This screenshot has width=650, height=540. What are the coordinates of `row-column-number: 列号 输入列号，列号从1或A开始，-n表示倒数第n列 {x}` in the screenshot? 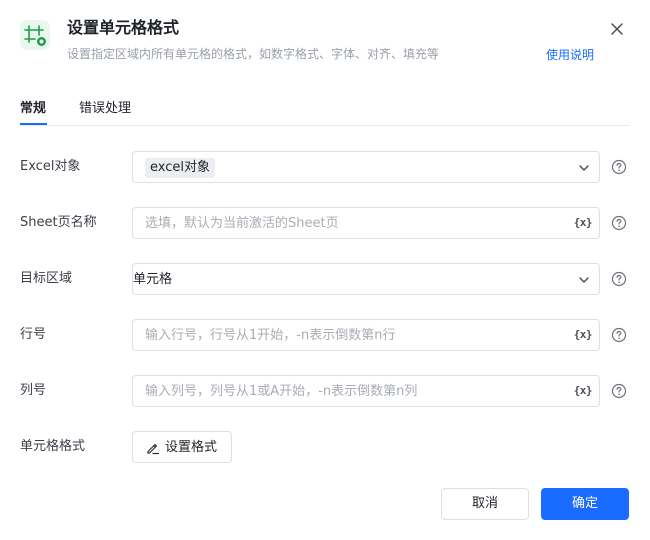 It's located at (325, 391).